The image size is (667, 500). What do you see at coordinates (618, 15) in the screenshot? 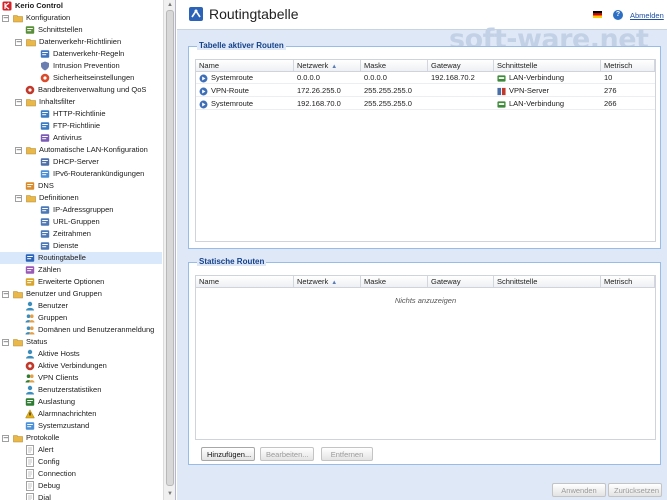
I see `help-icon: ?` at bounding box center [618, 15].